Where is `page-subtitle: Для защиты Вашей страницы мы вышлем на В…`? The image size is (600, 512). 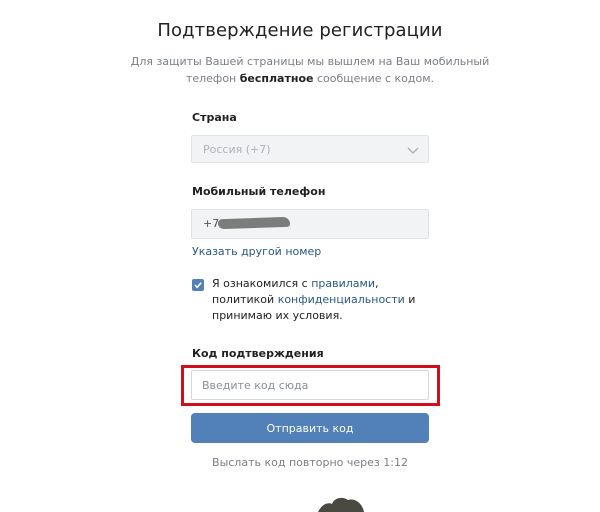 page-subtitle: Для защиты Вашей страницы мы вышлем на В… is located at coordinates (310, 70).